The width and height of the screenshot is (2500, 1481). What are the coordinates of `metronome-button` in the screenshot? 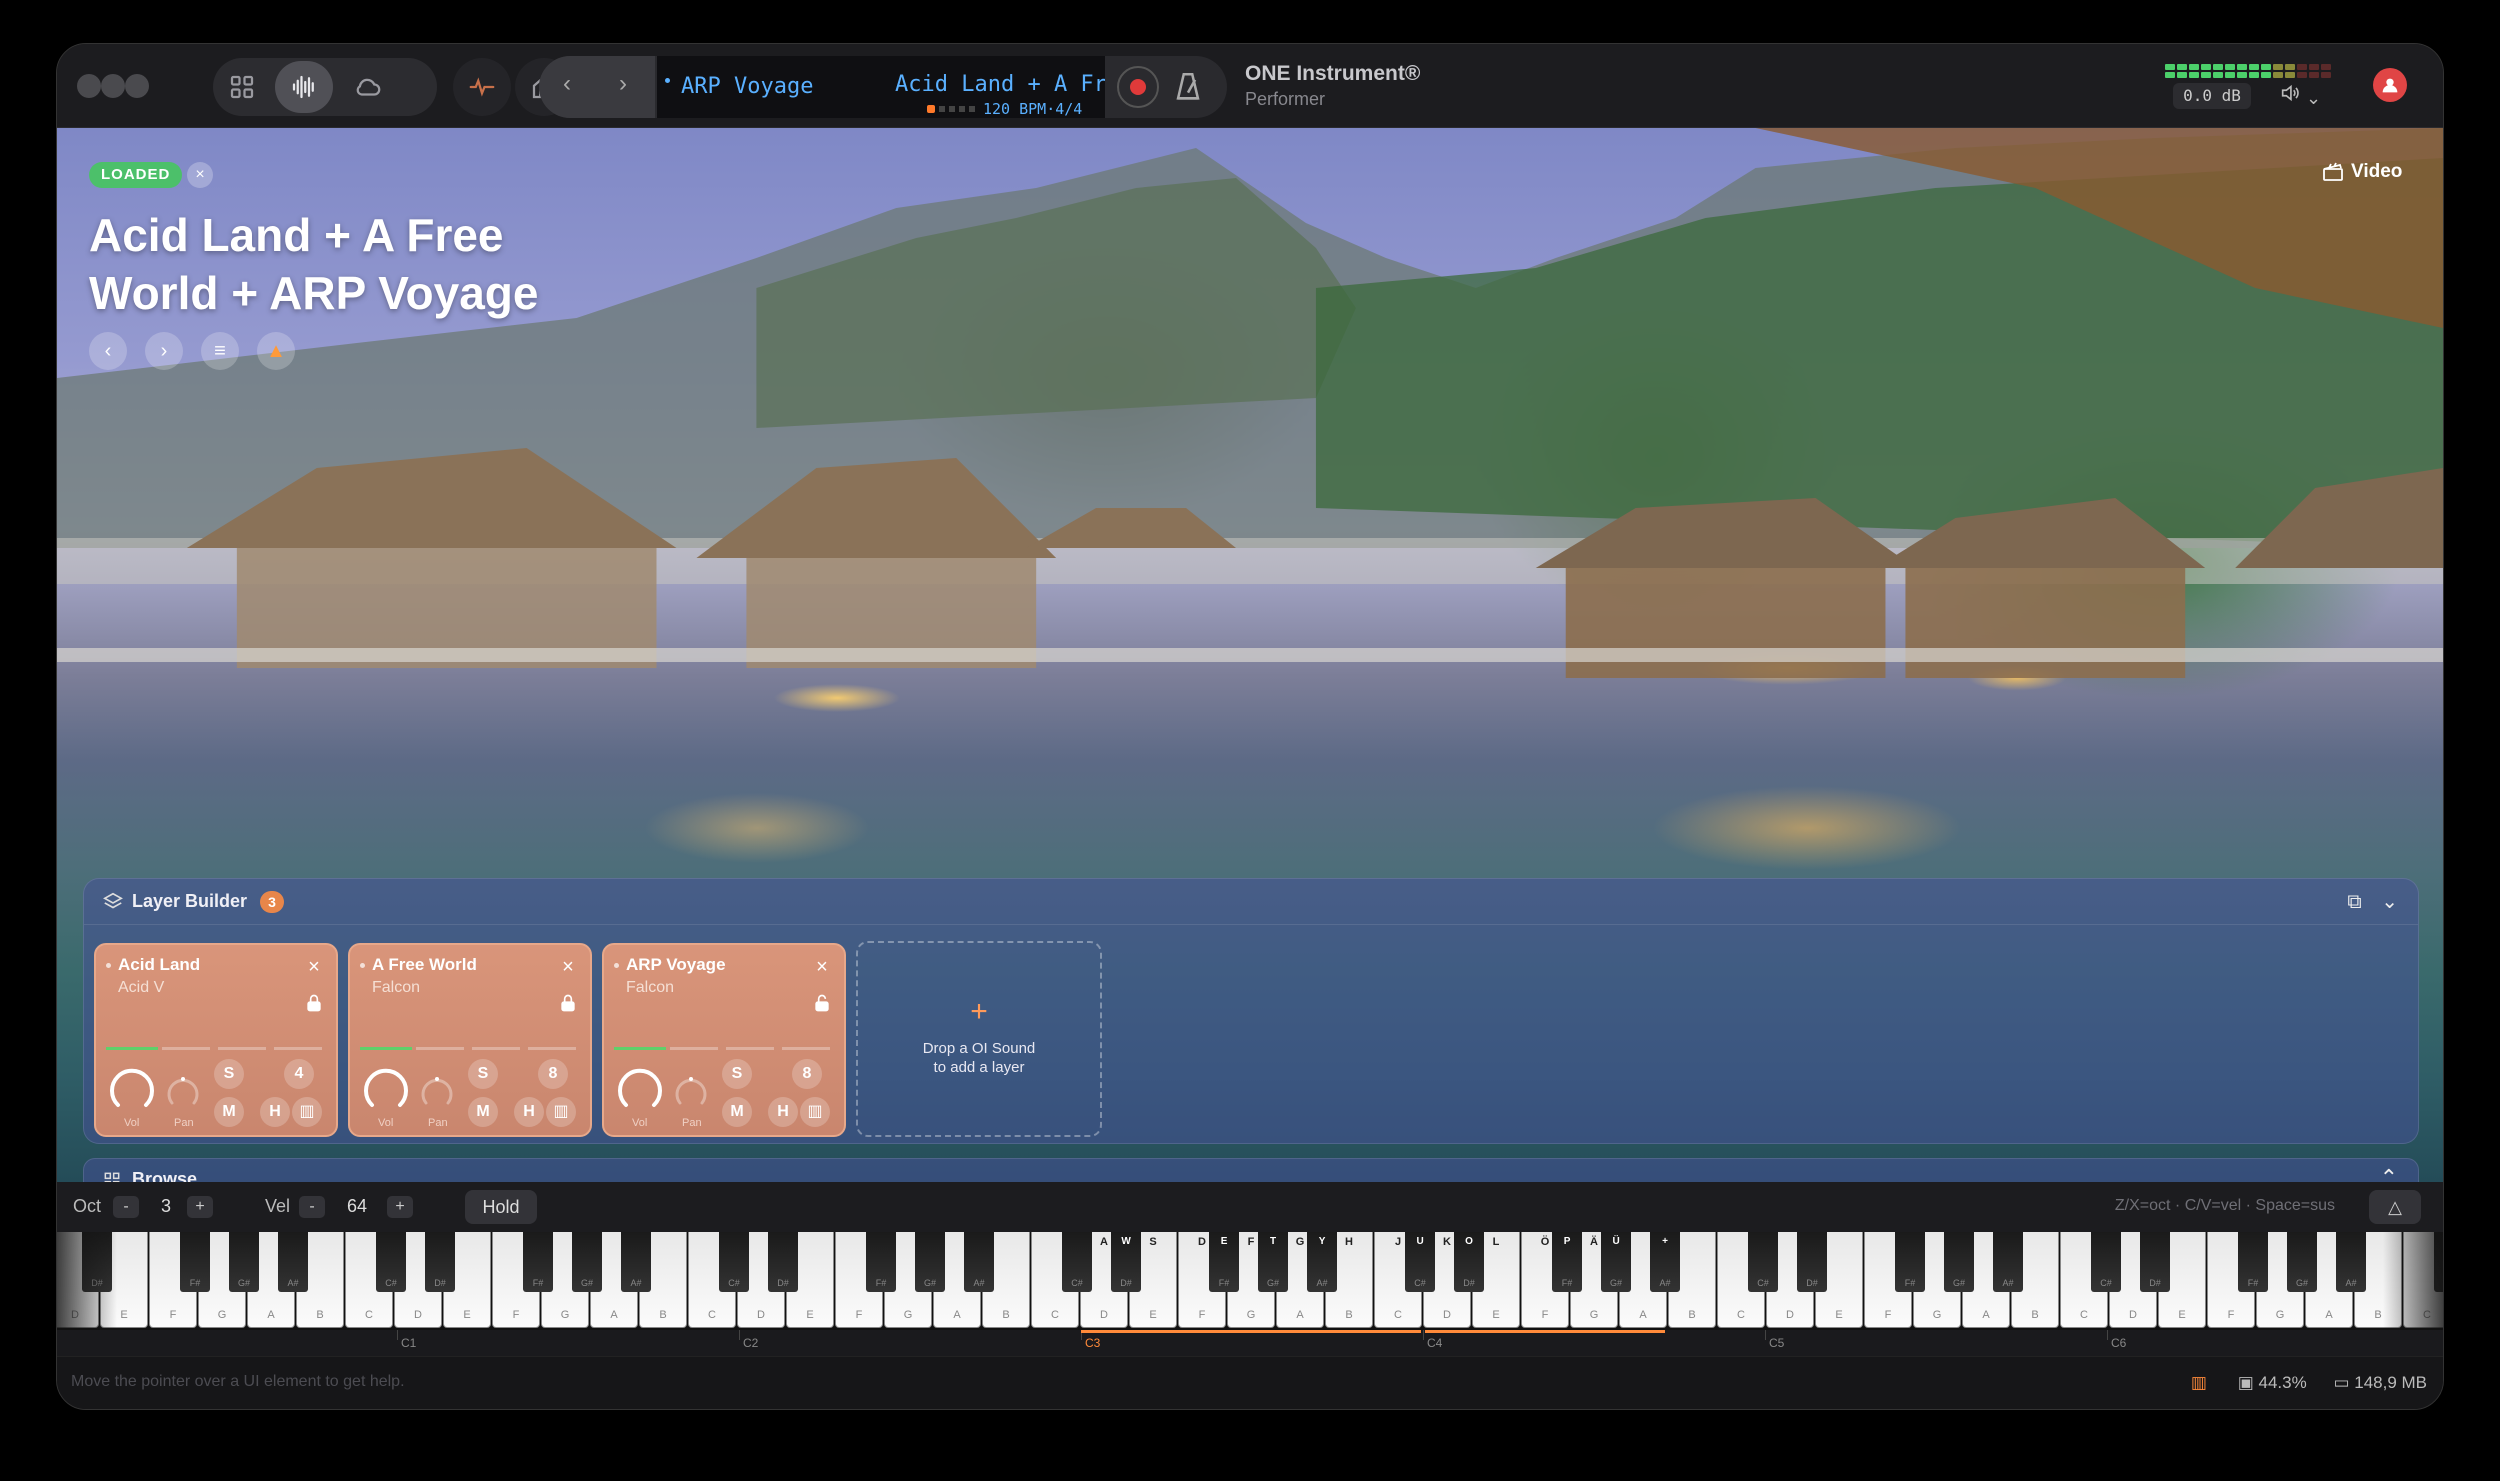 It's located at (1188, 89).